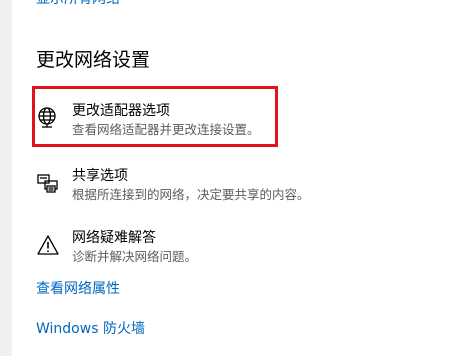 The height and width of the screenshot is (356, 464). What do you see at coordinates (78, 4) in the screenshot?
I see `show-all-networks-link: 显示所有网络` at bounding box center [78, 4].